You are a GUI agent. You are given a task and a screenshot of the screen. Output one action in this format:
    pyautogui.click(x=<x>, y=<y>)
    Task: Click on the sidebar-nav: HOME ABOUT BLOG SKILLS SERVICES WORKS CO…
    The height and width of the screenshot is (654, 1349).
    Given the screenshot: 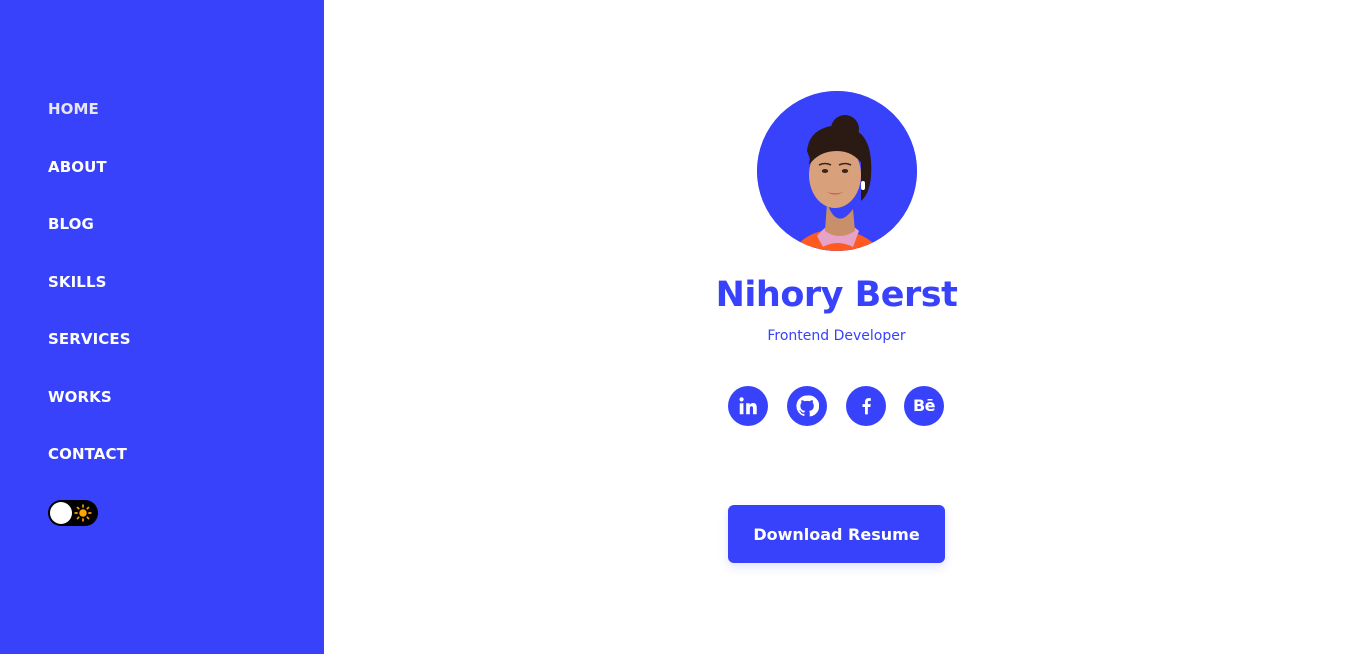 What is the action you would take?
    pyautogui.click(x=89, y=297)
    